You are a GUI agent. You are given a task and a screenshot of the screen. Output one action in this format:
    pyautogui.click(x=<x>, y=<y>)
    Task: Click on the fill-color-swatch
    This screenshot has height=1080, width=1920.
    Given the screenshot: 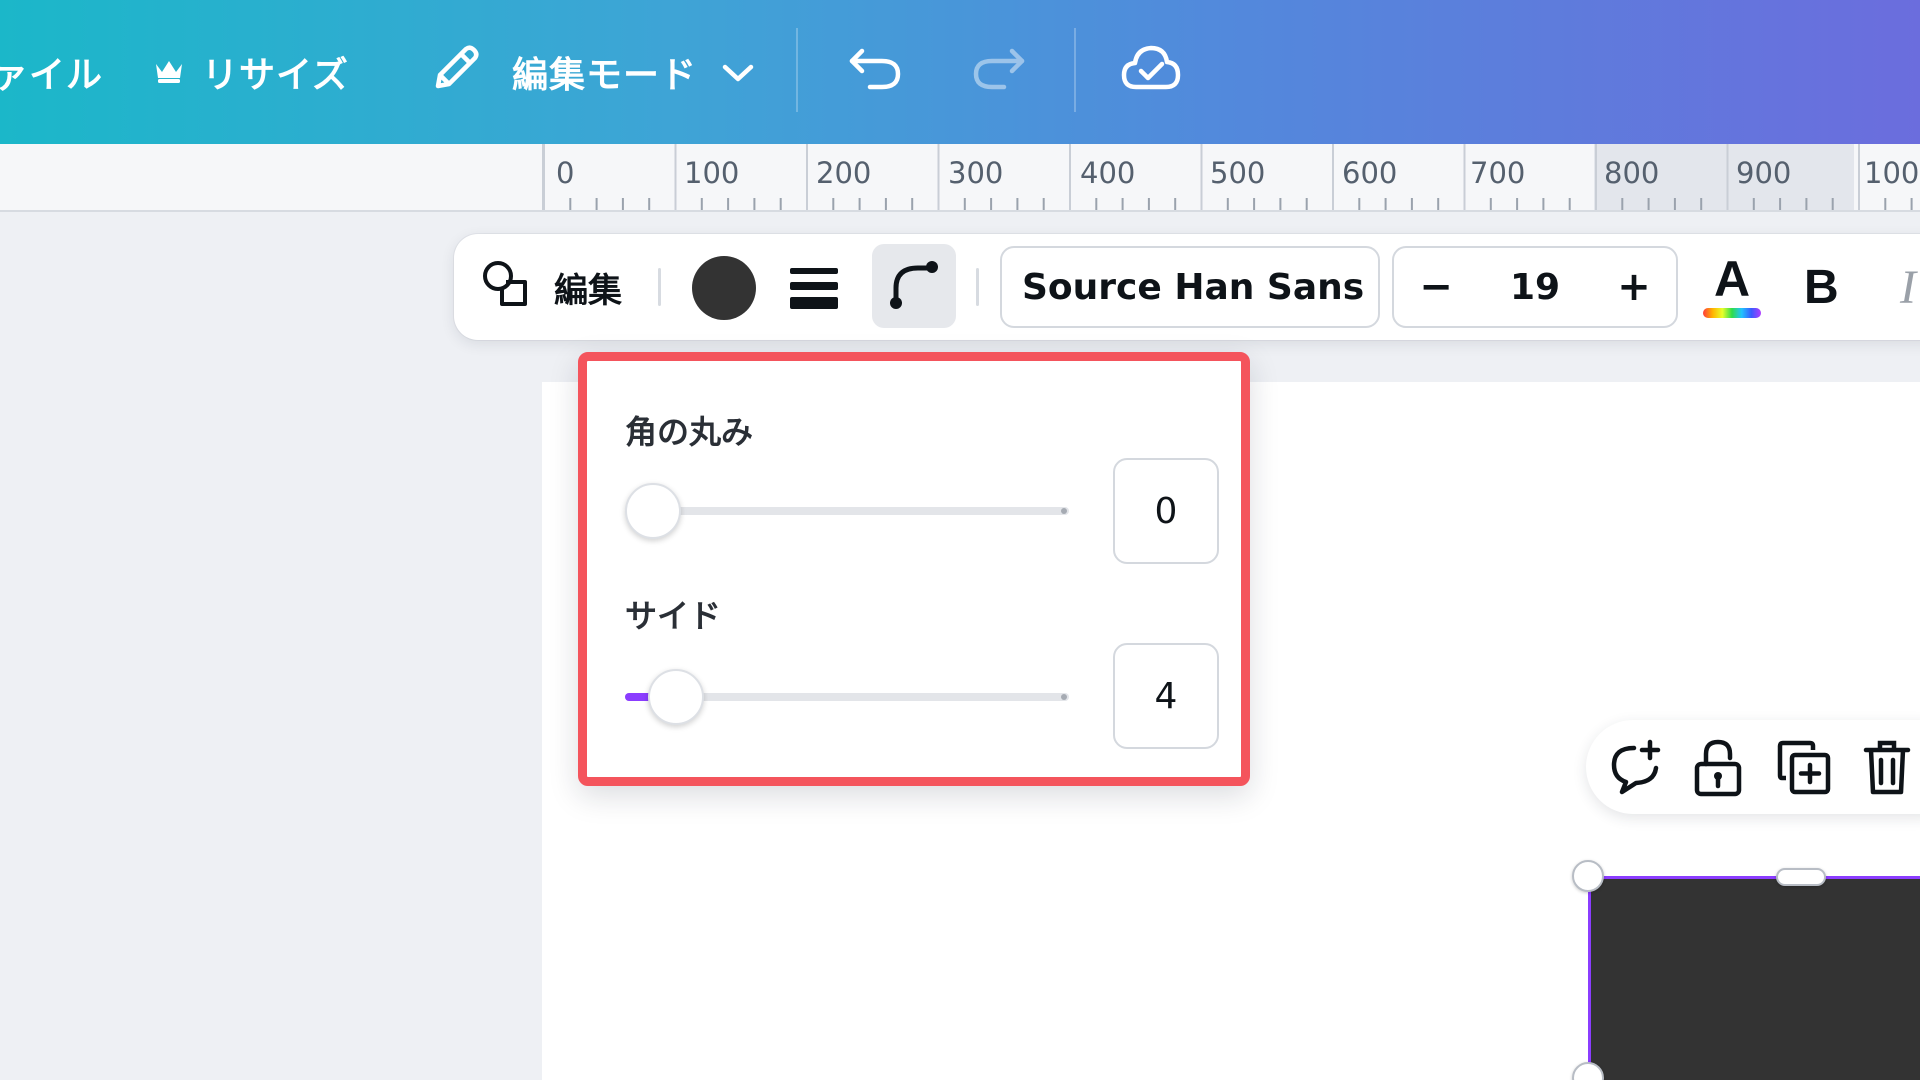 What is the action you would take?
    pyautogui.click(x=724, y=288)
    